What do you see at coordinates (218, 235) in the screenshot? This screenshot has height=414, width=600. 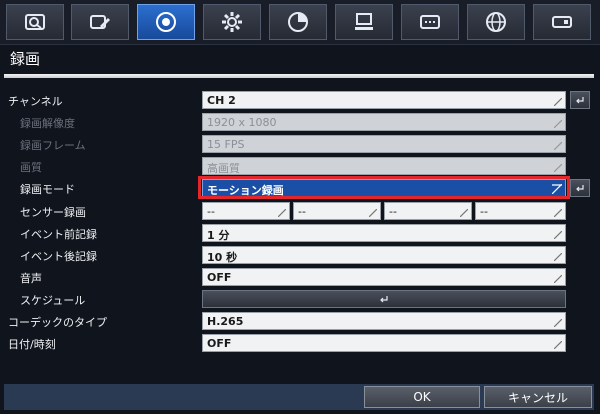 I see `pre-event-value: 1 分` at bounding box center [218, 235].